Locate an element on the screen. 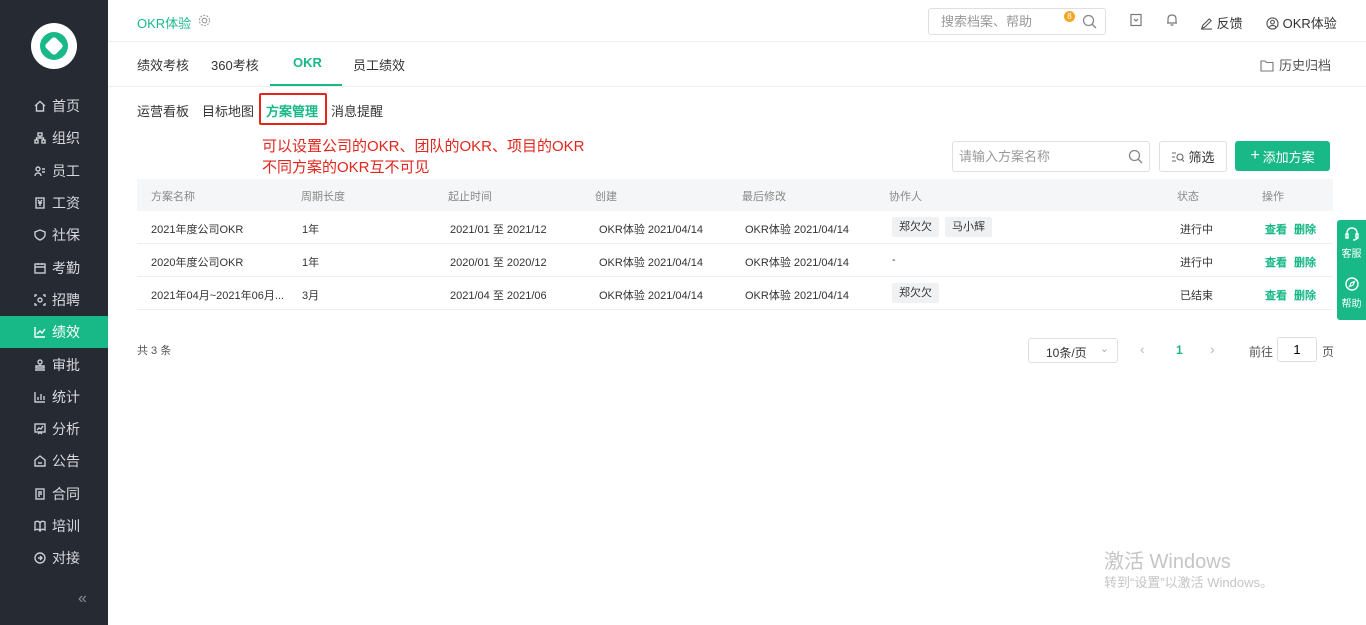 This screenshot has height=625, width=1366. sidebar-item-attendance: 考勤 is located at coordinates (54, 267).